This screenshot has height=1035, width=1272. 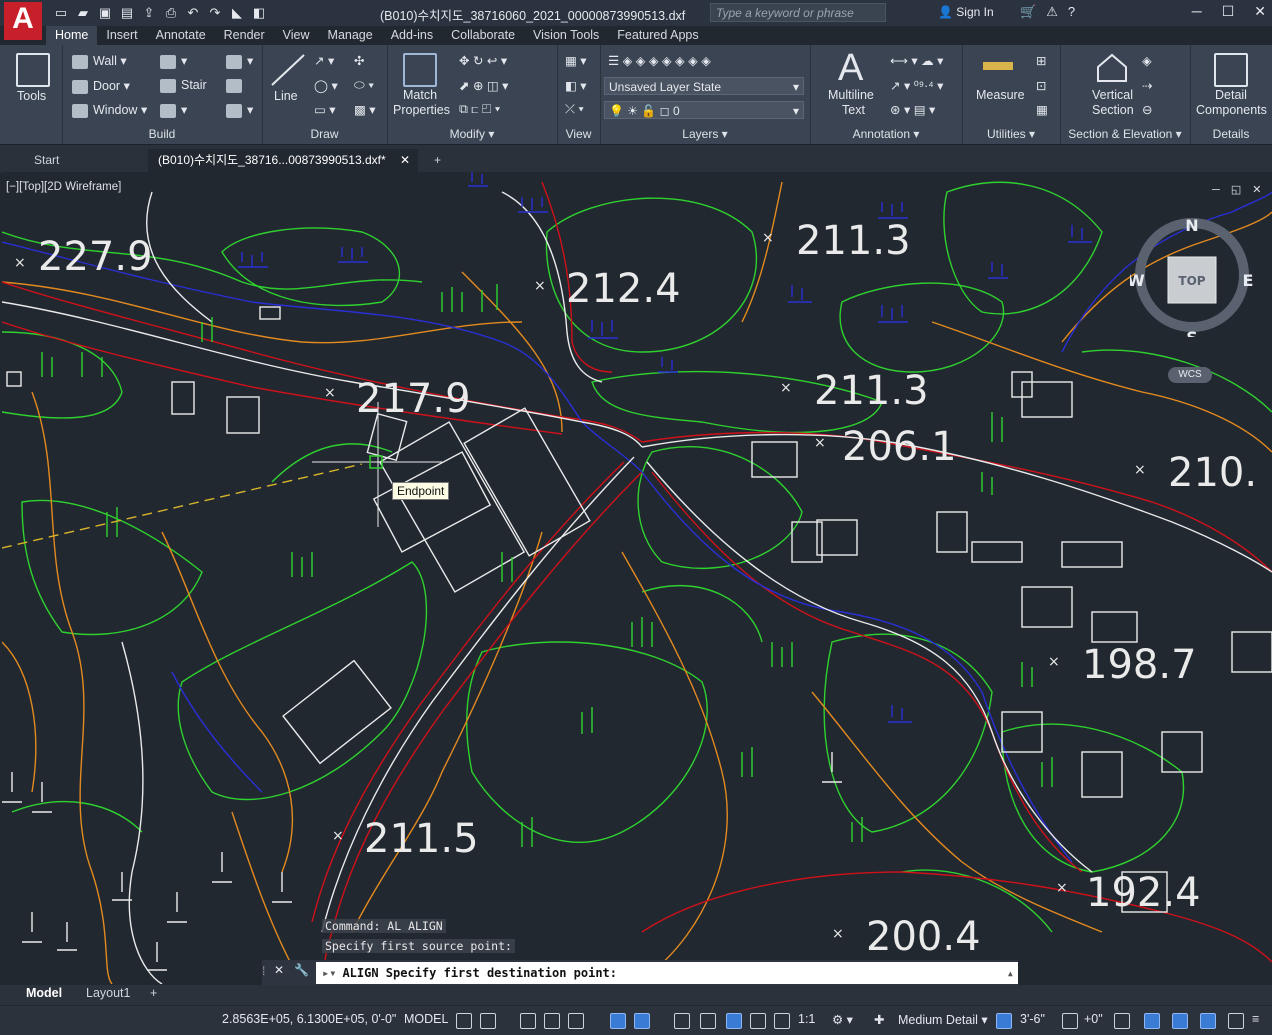 What do you see at coordinates (405, 160) in the screenshot?
I see `close-tab-icon: ✕` at bounding box center [405, 160].